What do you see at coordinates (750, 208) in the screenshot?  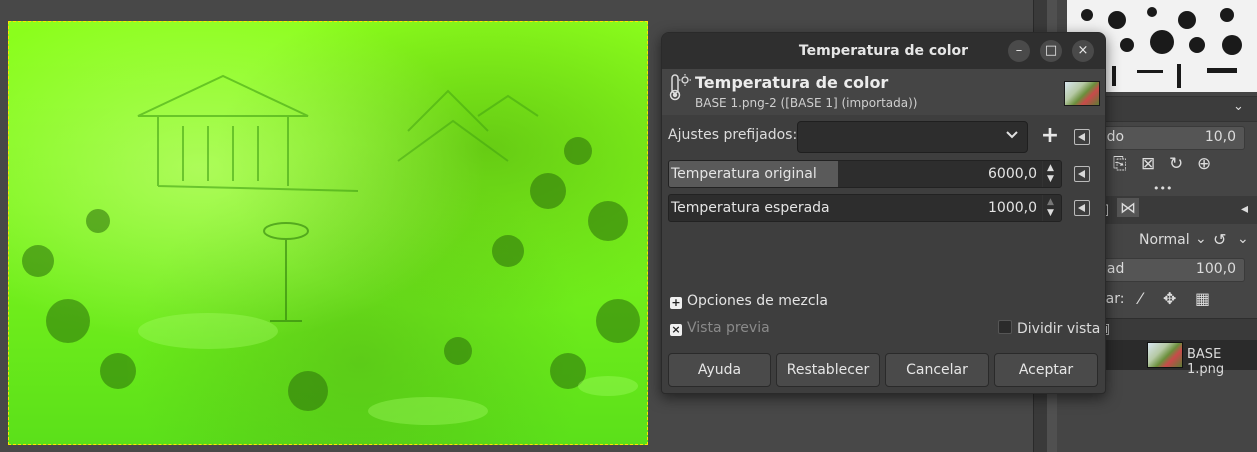 I see `target-temperature-label: Temperatura esperada` at bounding box center [750, 208].